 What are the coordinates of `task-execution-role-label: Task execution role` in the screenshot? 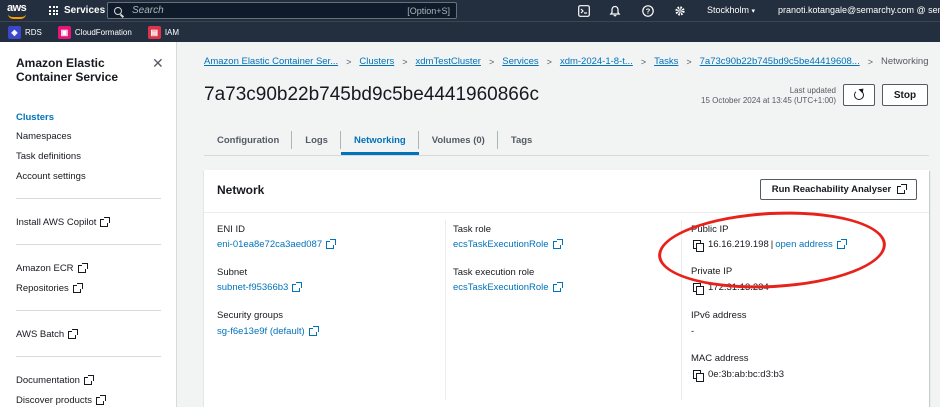 It's located at (494, 272).